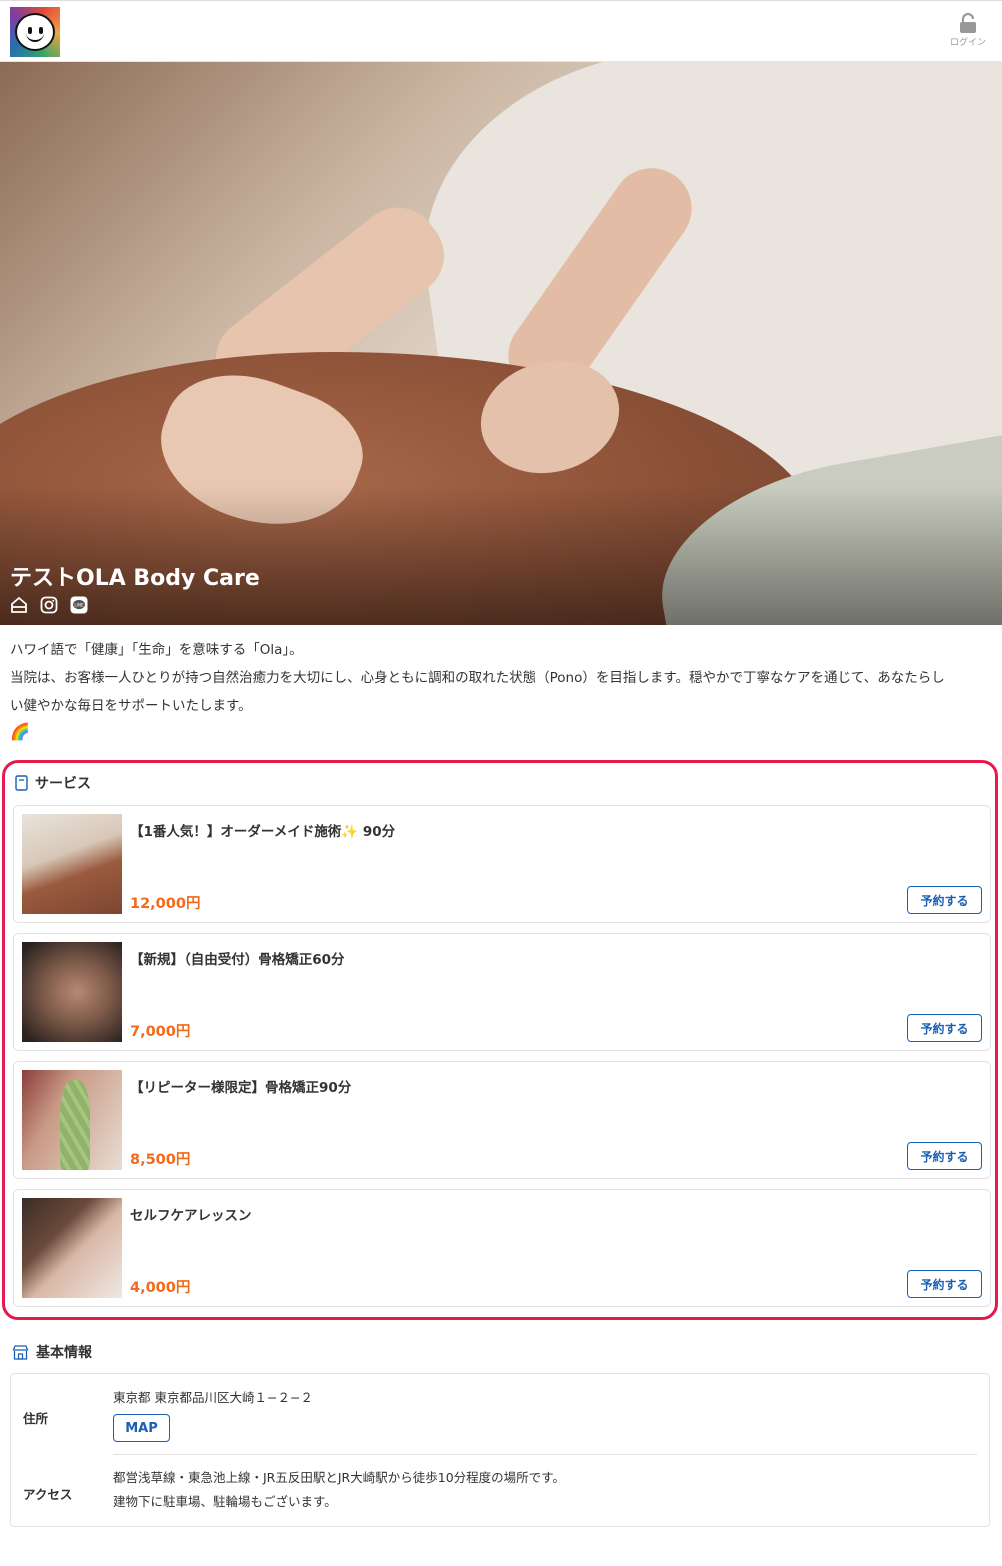 Image resolution: width=1002 pixels, height=1566 pixels. Describe the element at coordinates (237, 960) in the screenshot. I see `service-name: 【新規】（自由受付）骨格矯正60分` at that location.